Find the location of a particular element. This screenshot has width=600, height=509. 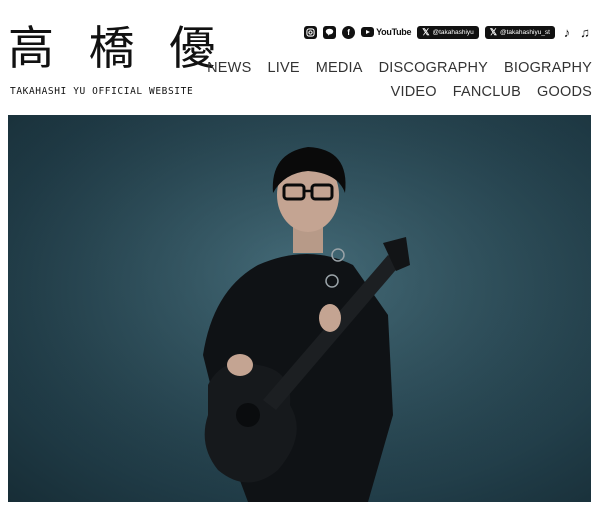

nav-live: LIVE is located at coordinates (283, 68).